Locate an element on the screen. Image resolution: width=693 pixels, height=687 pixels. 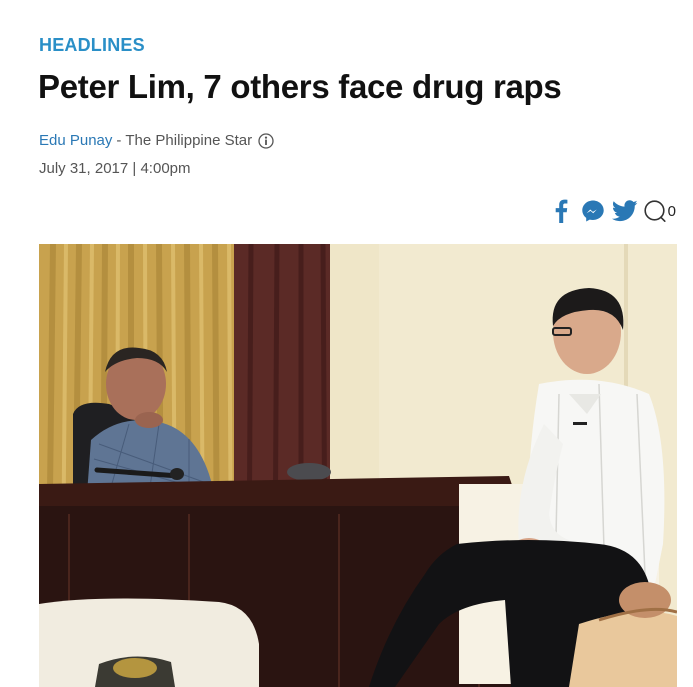
publish-date: July 31, 2017 | 4:00pm is located at coordinates (115, 168).